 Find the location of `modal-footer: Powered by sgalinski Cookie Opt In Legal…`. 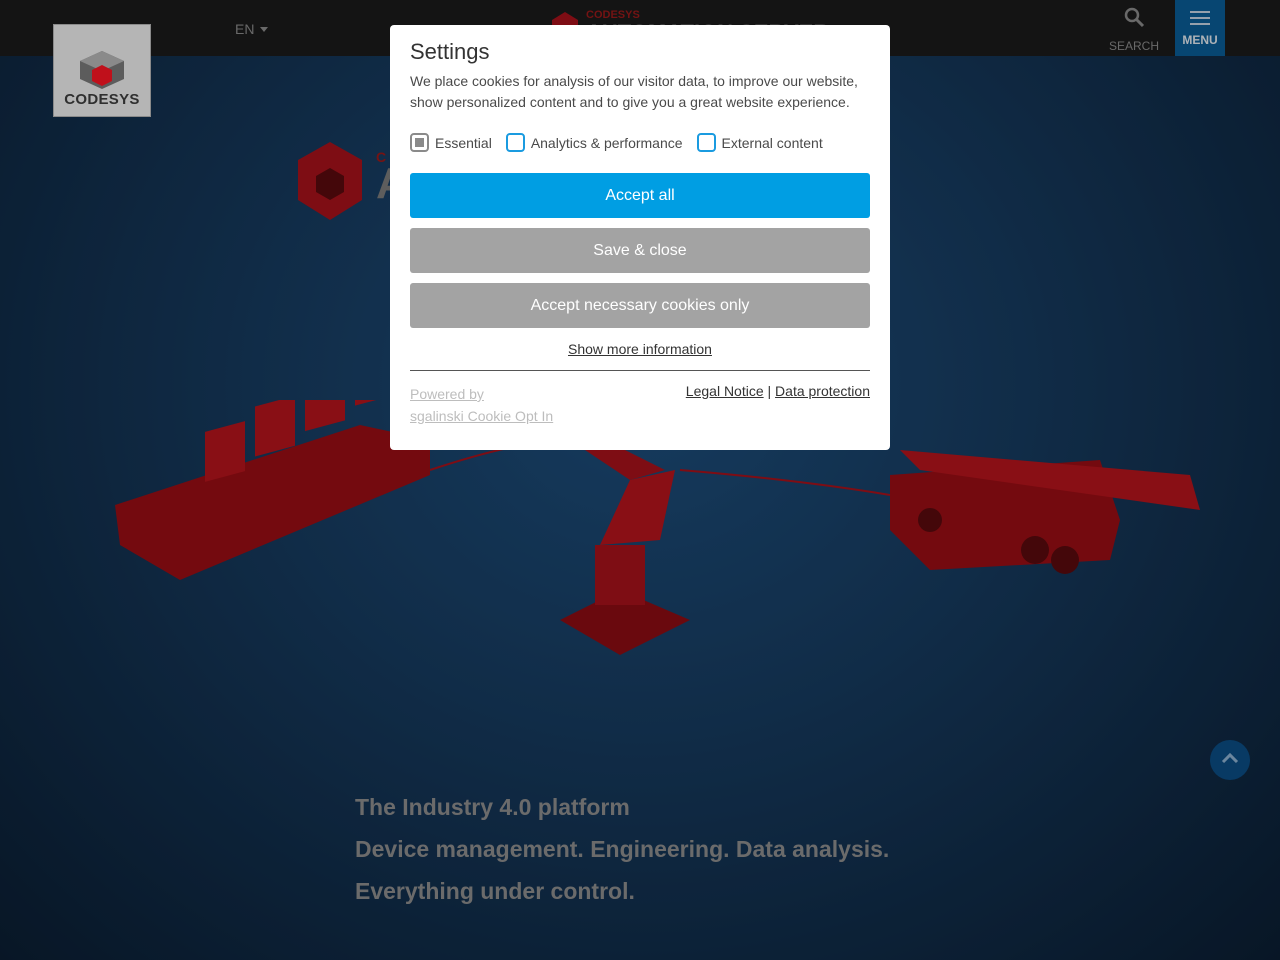

modal-footer: Powered by sgalinski Cookie Opt In Legal… is located at coordinates (640, 405).